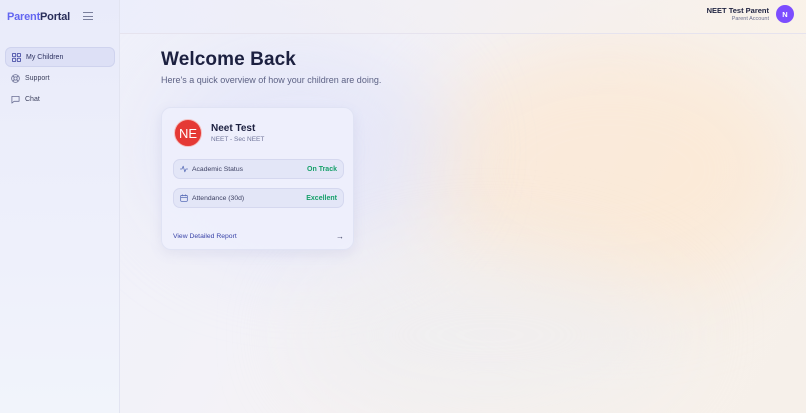 The width and height of the screenshot is (806, 413). What do you see at coordinates (321, 198) in the screenshot?
I see `stat-value: Excellent` at bounding box center [321, 198].